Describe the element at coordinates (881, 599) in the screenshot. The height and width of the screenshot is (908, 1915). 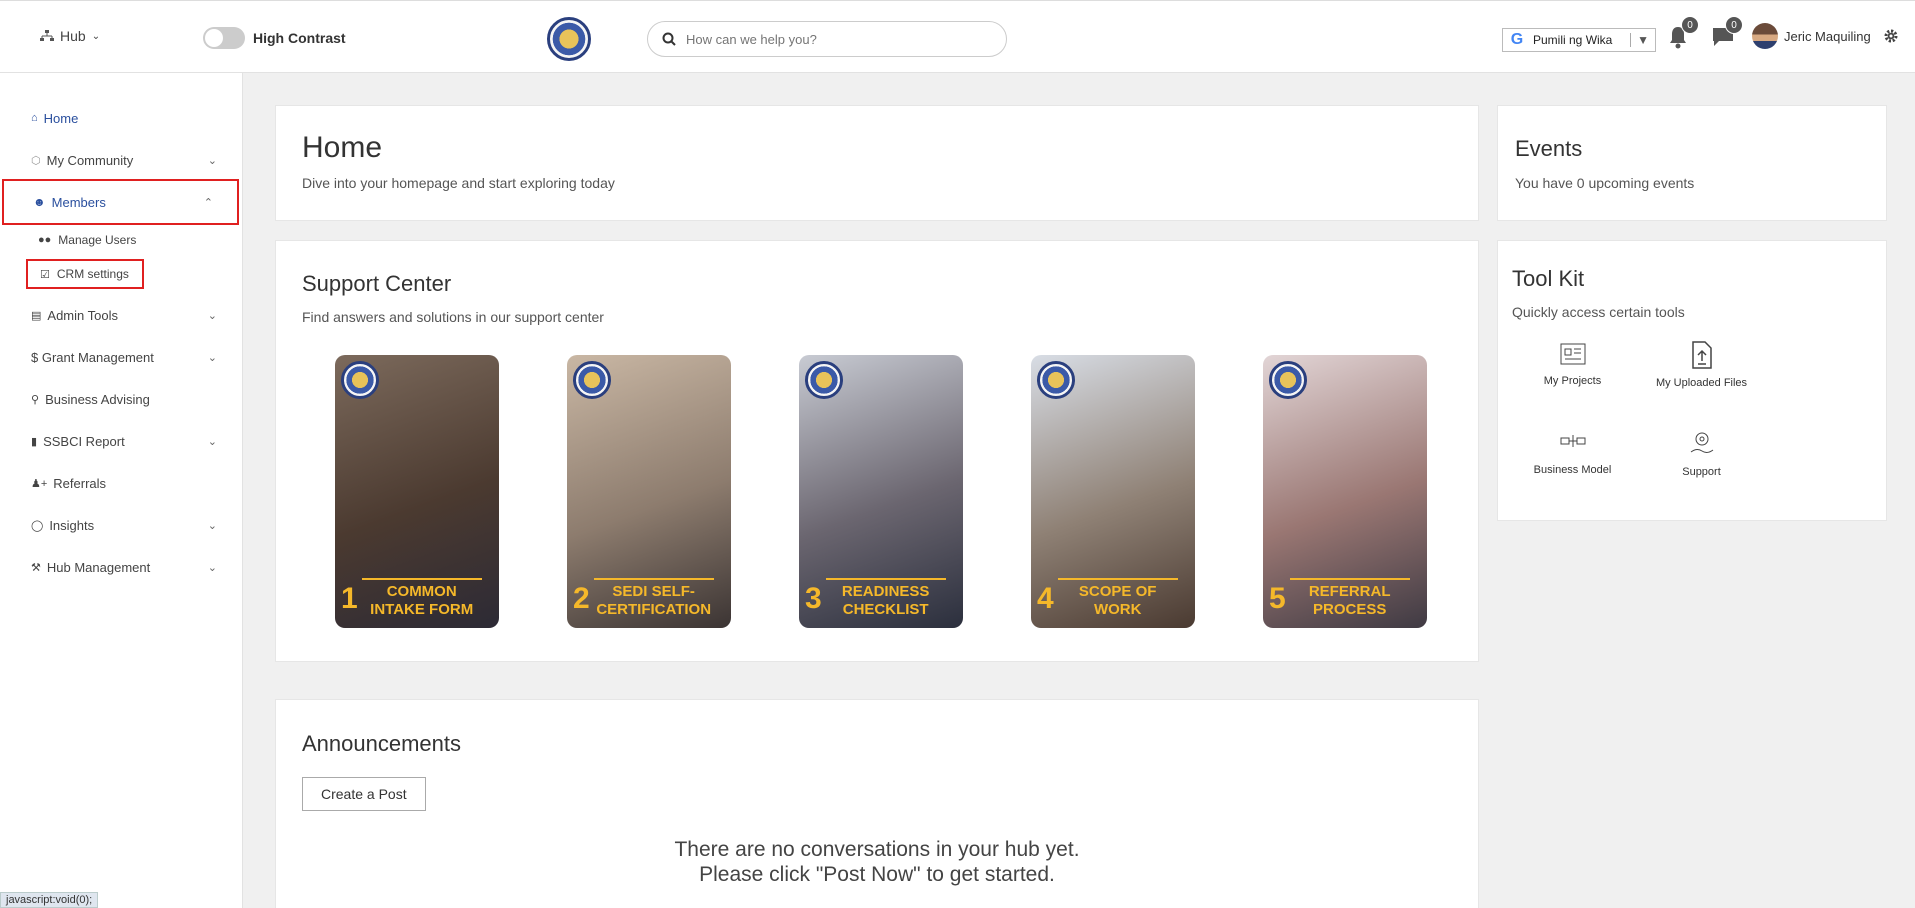
I see `tile-caption: 3 READINESS CHECKLIST` at that location.